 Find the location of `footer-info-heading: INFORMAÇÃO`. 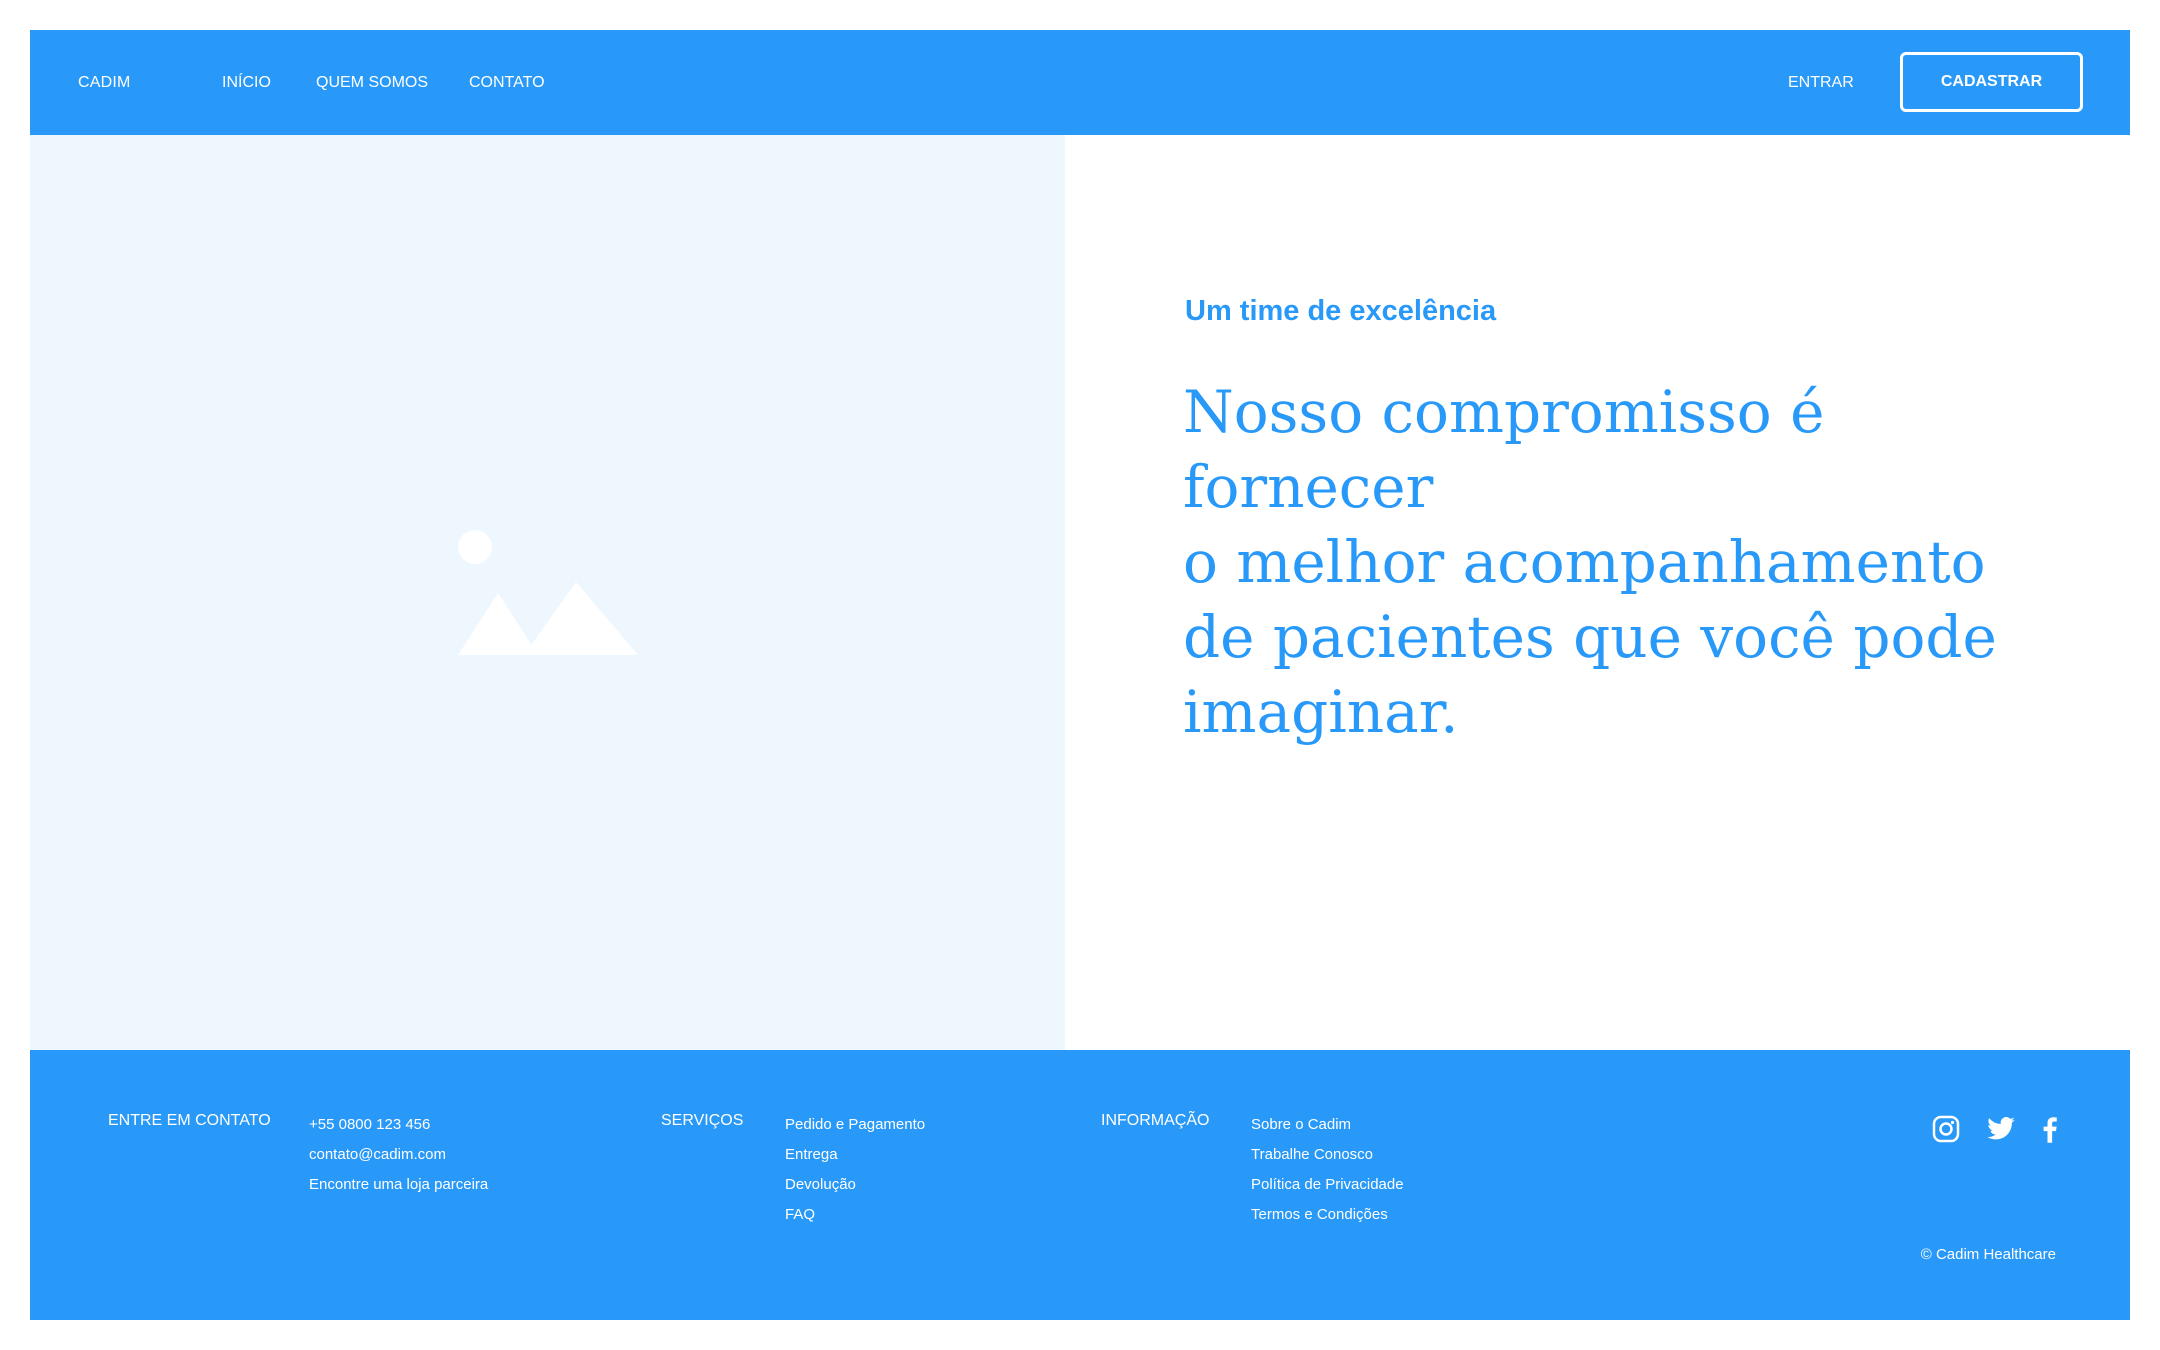

footer-info-heading: INFORMAÇÃO is located at coordinates (1155, 1120).